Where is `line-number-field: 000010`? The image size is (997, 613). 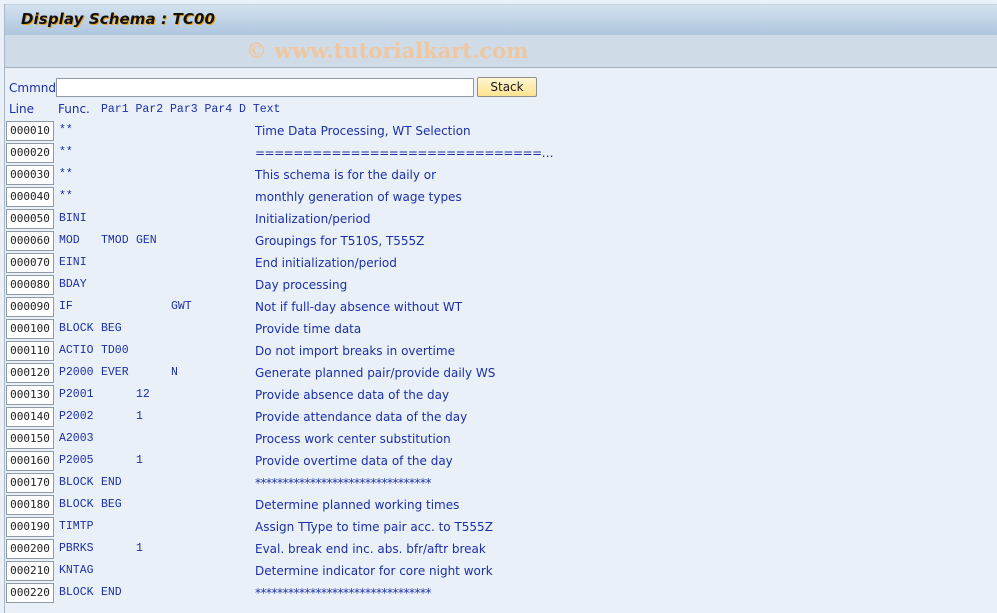 line-number-field: 000010 is located at coordinates (30, 131).